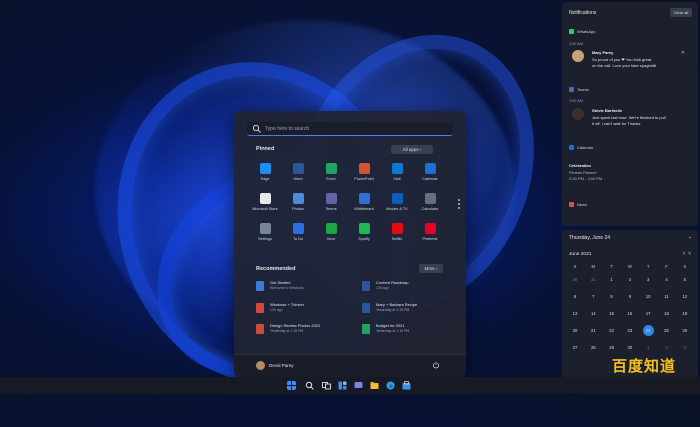  I want to click on netflix-icon, so click(397, 228).